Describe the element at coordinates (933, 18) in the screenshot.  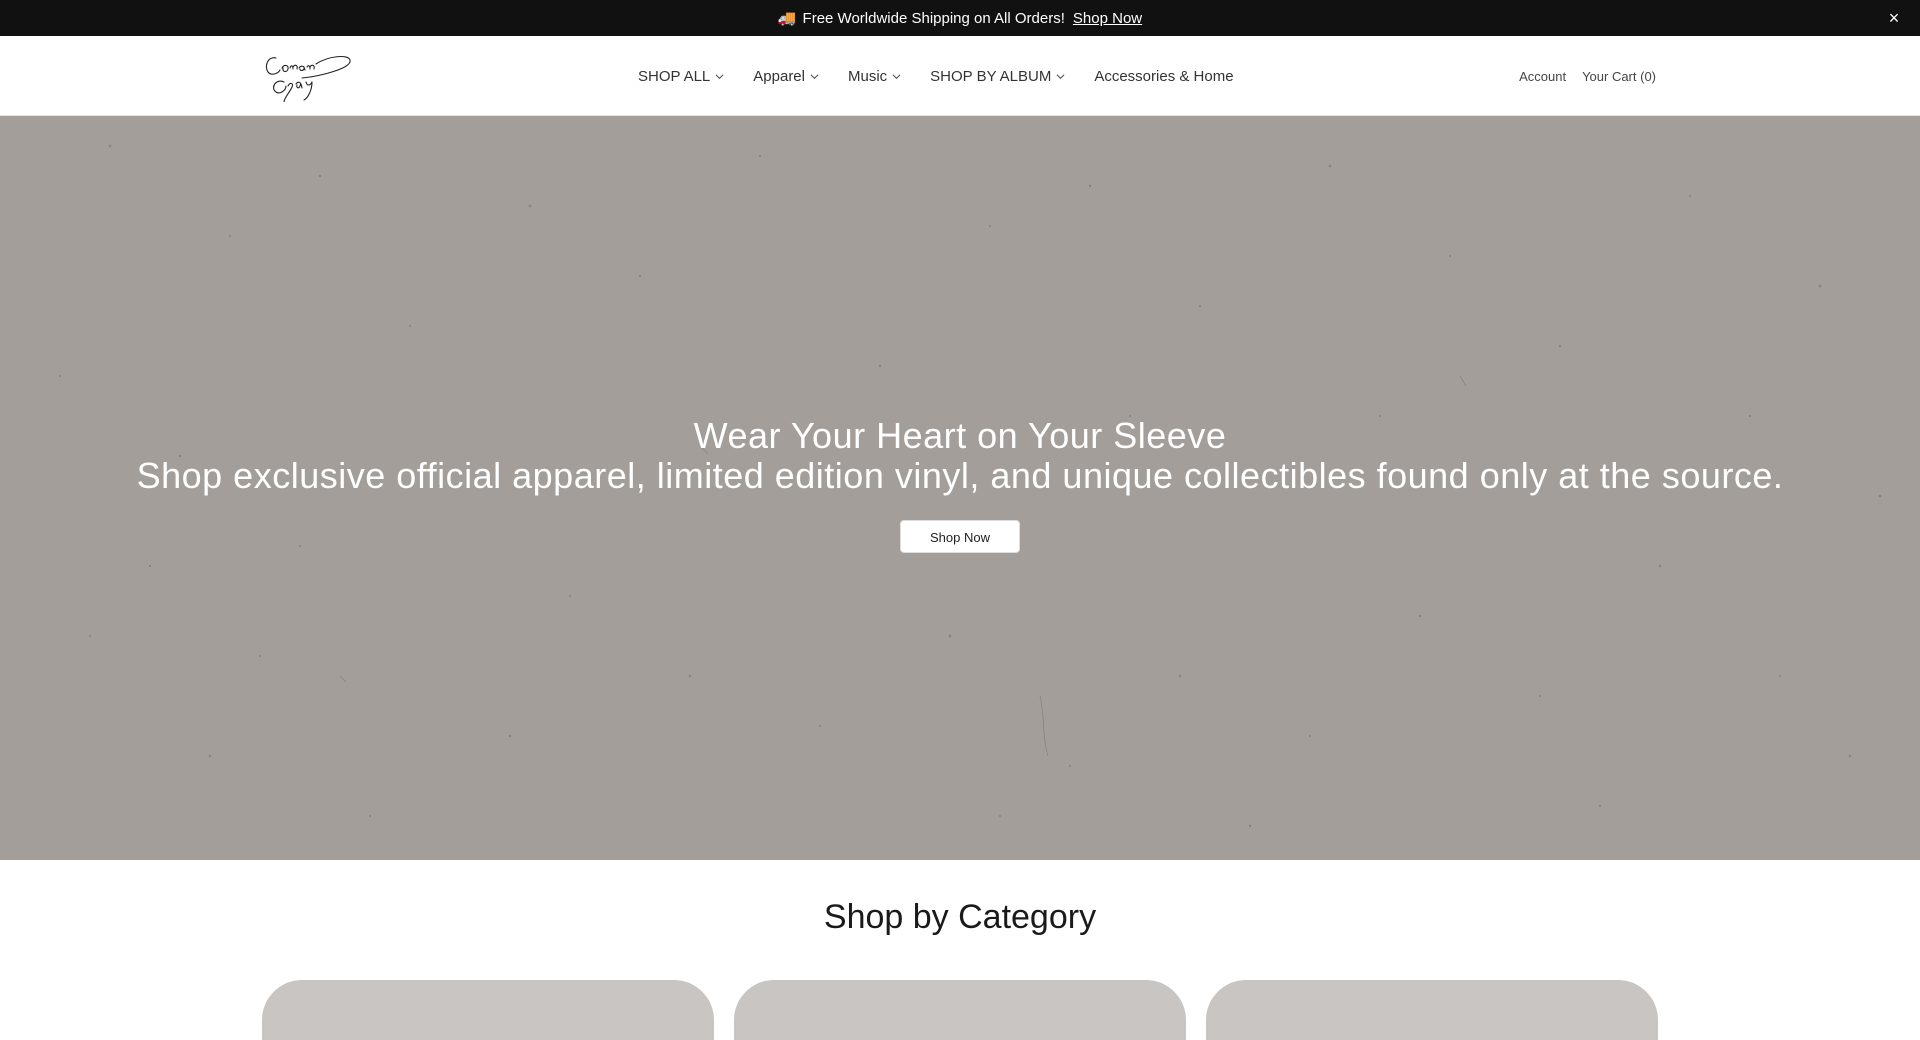
I see `announcement-message: Free Worldwide Shipping on All Orders!` at that location.